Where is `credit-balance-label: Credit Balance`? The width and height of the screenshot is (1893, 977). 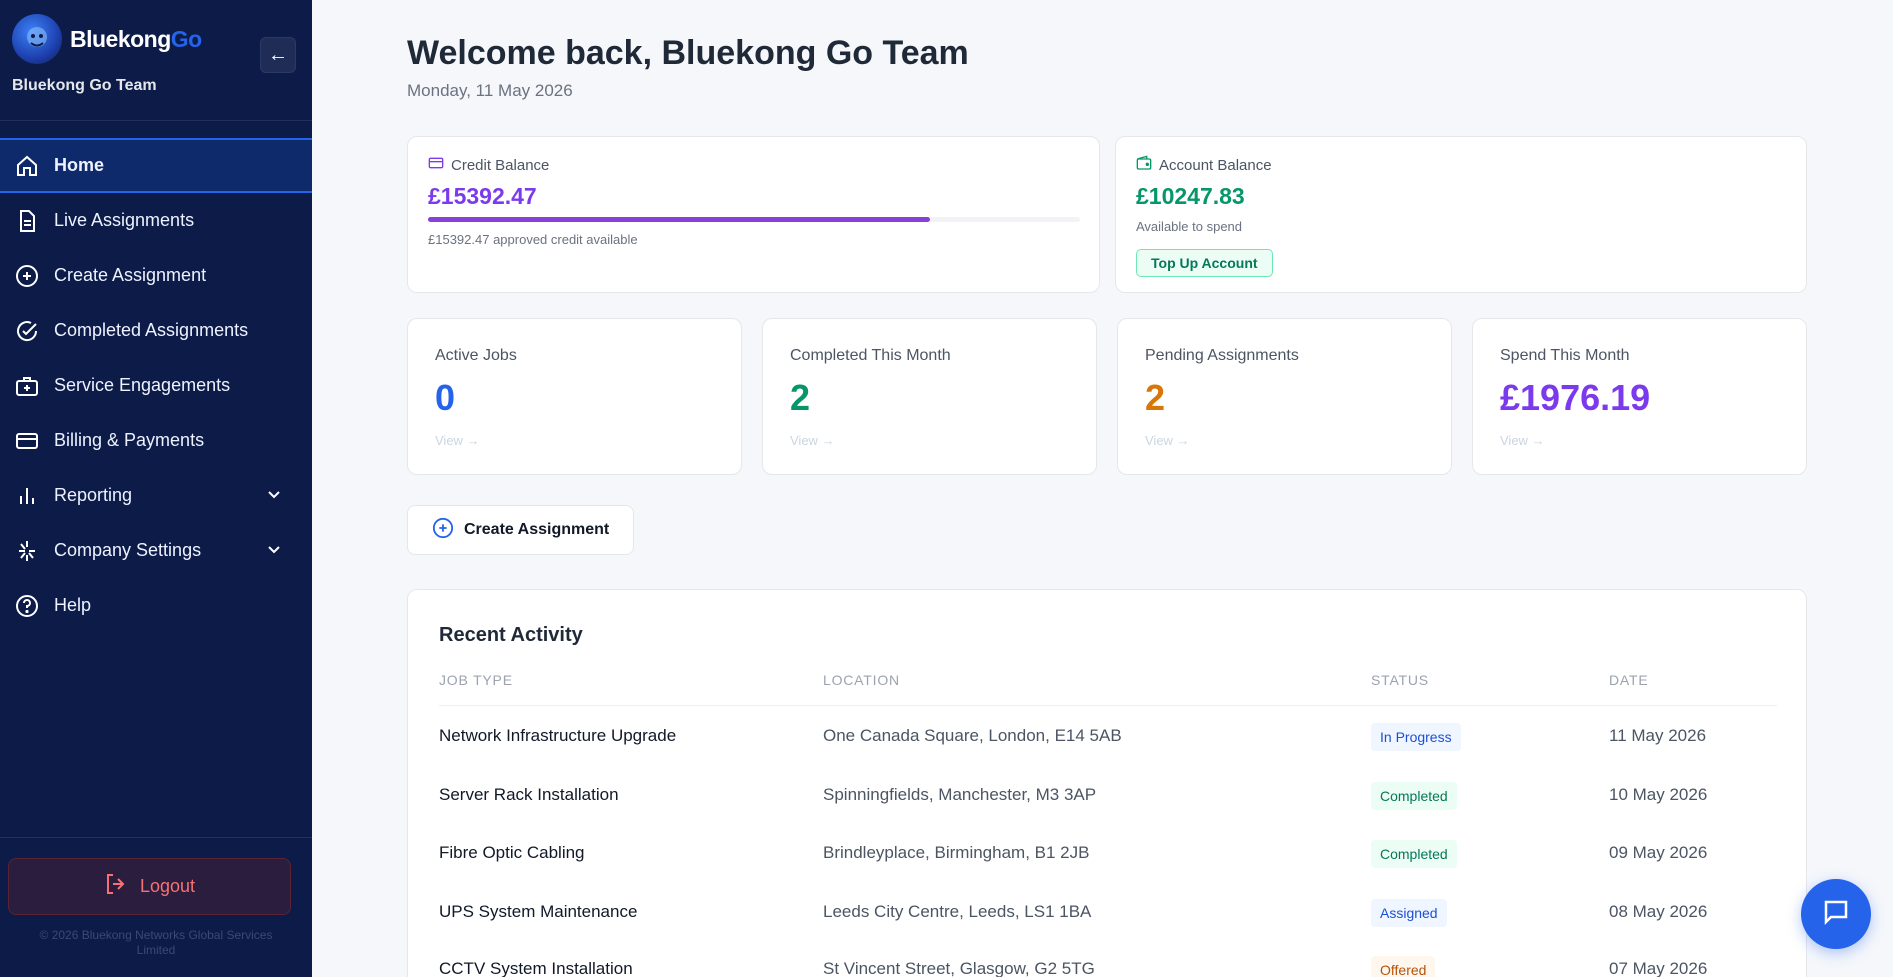
credit-balance-label: Credit Balance is located at coordinates (488, 165).